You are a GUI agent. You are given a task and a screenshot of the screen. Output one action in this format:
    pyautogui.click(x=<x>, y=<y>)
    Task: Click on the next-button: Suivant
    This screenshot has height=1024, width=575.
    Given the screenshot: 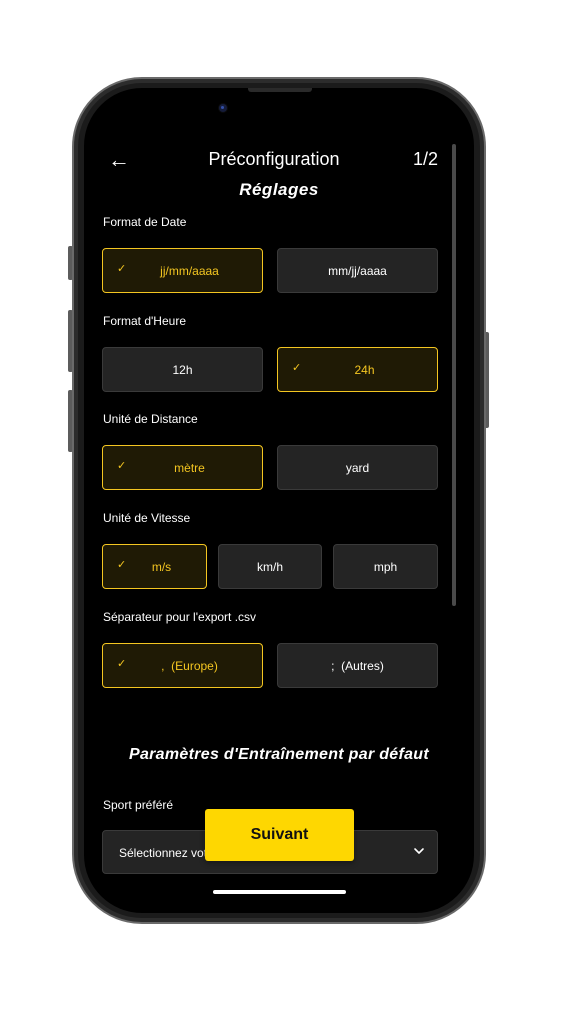 What is the action you would take?
    pyautogui.click(x=279, y=835)
    